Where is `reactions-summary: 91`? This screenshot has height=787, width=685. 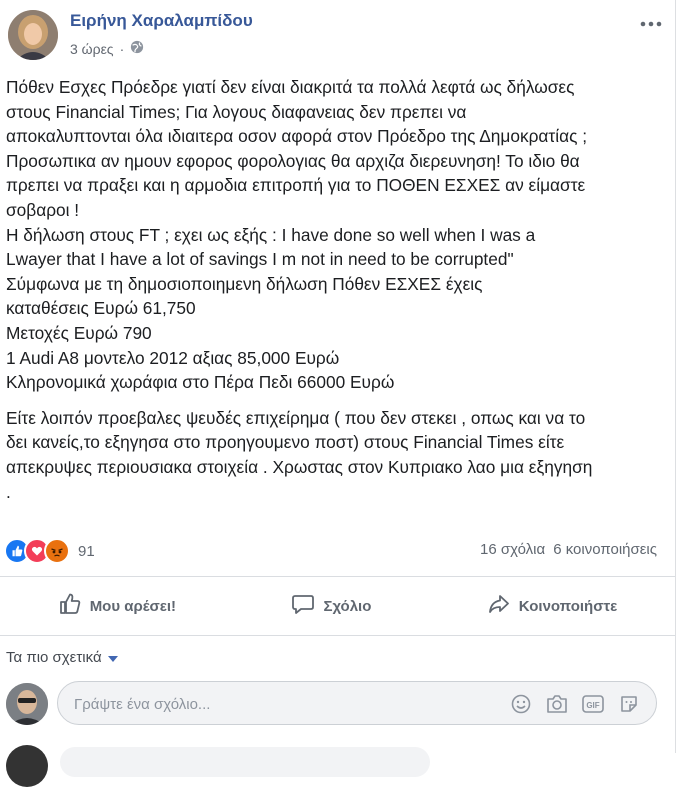 reactions-summary: 91 is located at coordinates (49, 551).